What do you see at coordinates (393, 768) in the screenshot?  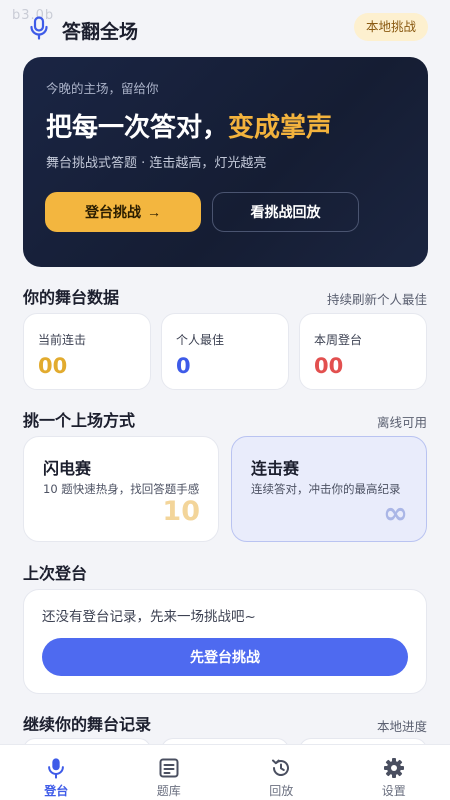 I see `gear-icon` at bounding box center [393, 768].